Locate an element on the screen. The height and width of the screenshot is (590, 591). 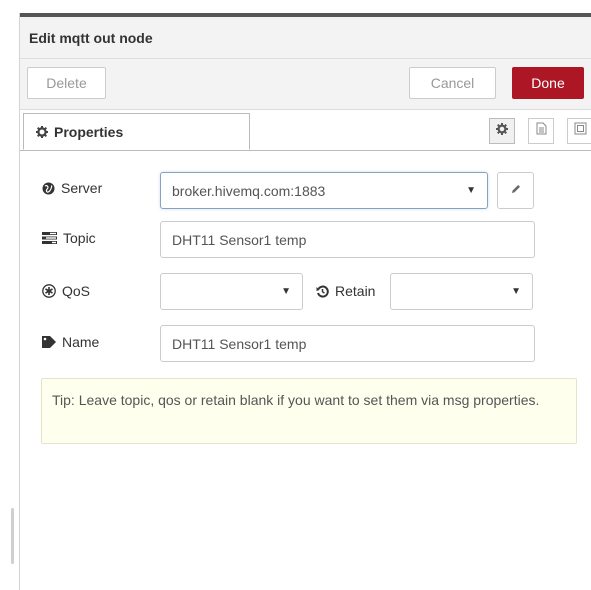
name-label: Name is located at coordinates (81, 342).